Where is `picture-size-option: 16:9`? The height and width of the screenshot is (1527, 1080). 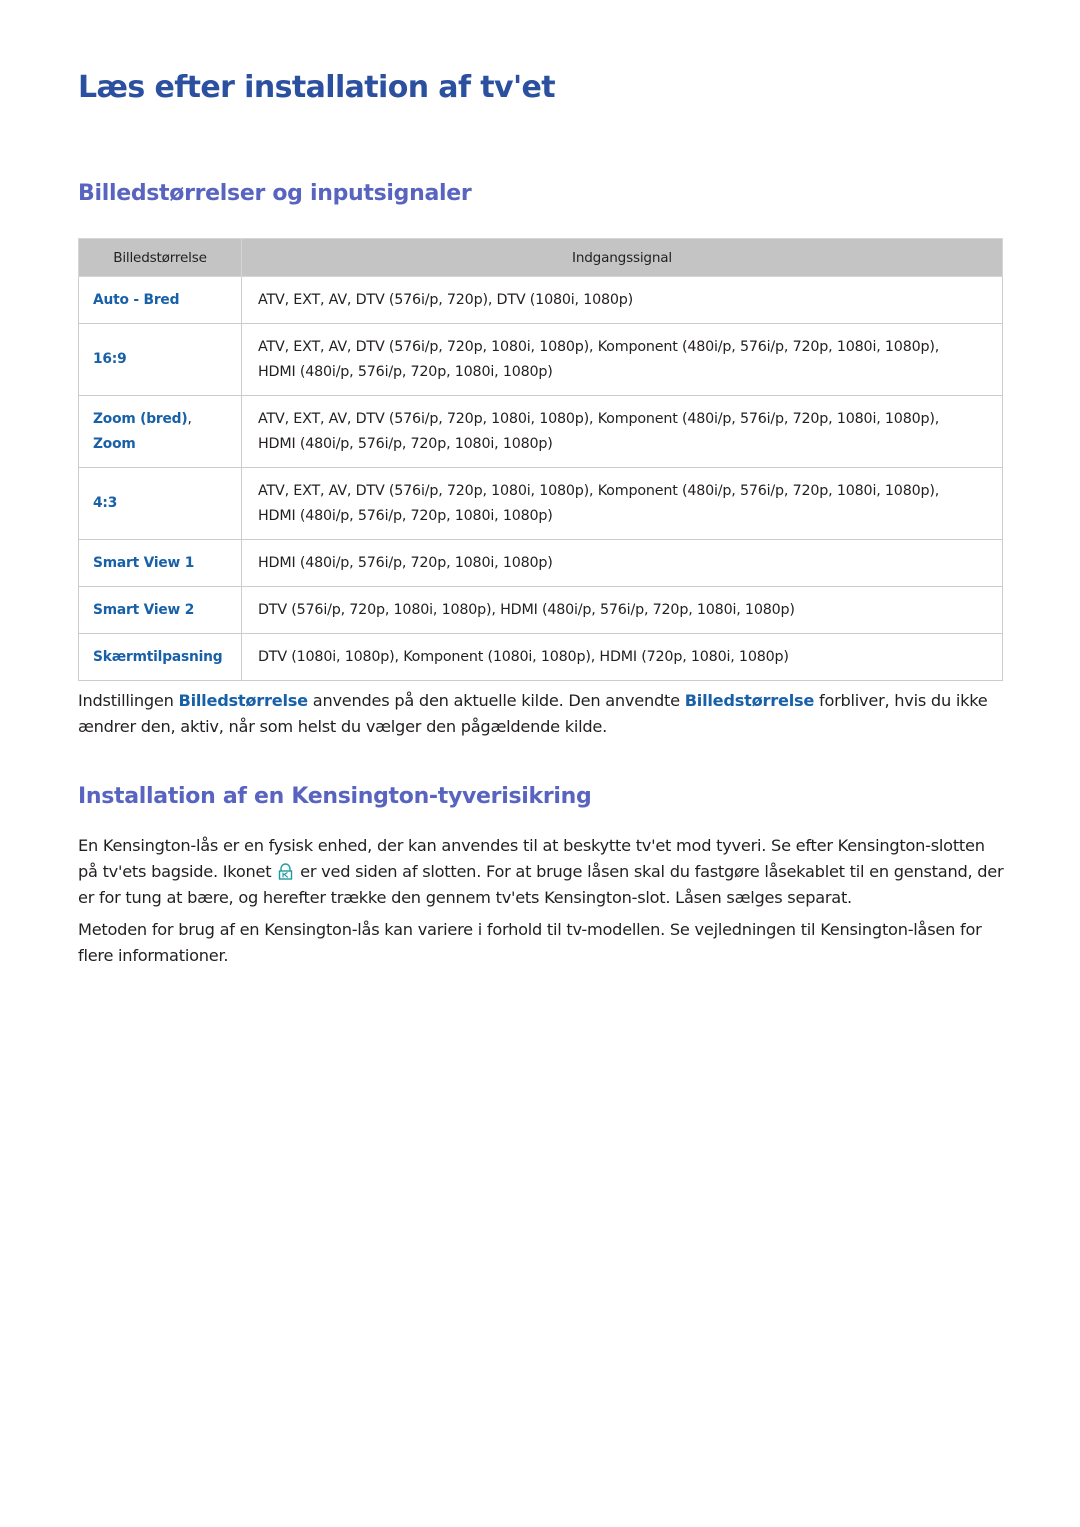 picture-size-option: 16:9 is located at coordinates (110, 359).